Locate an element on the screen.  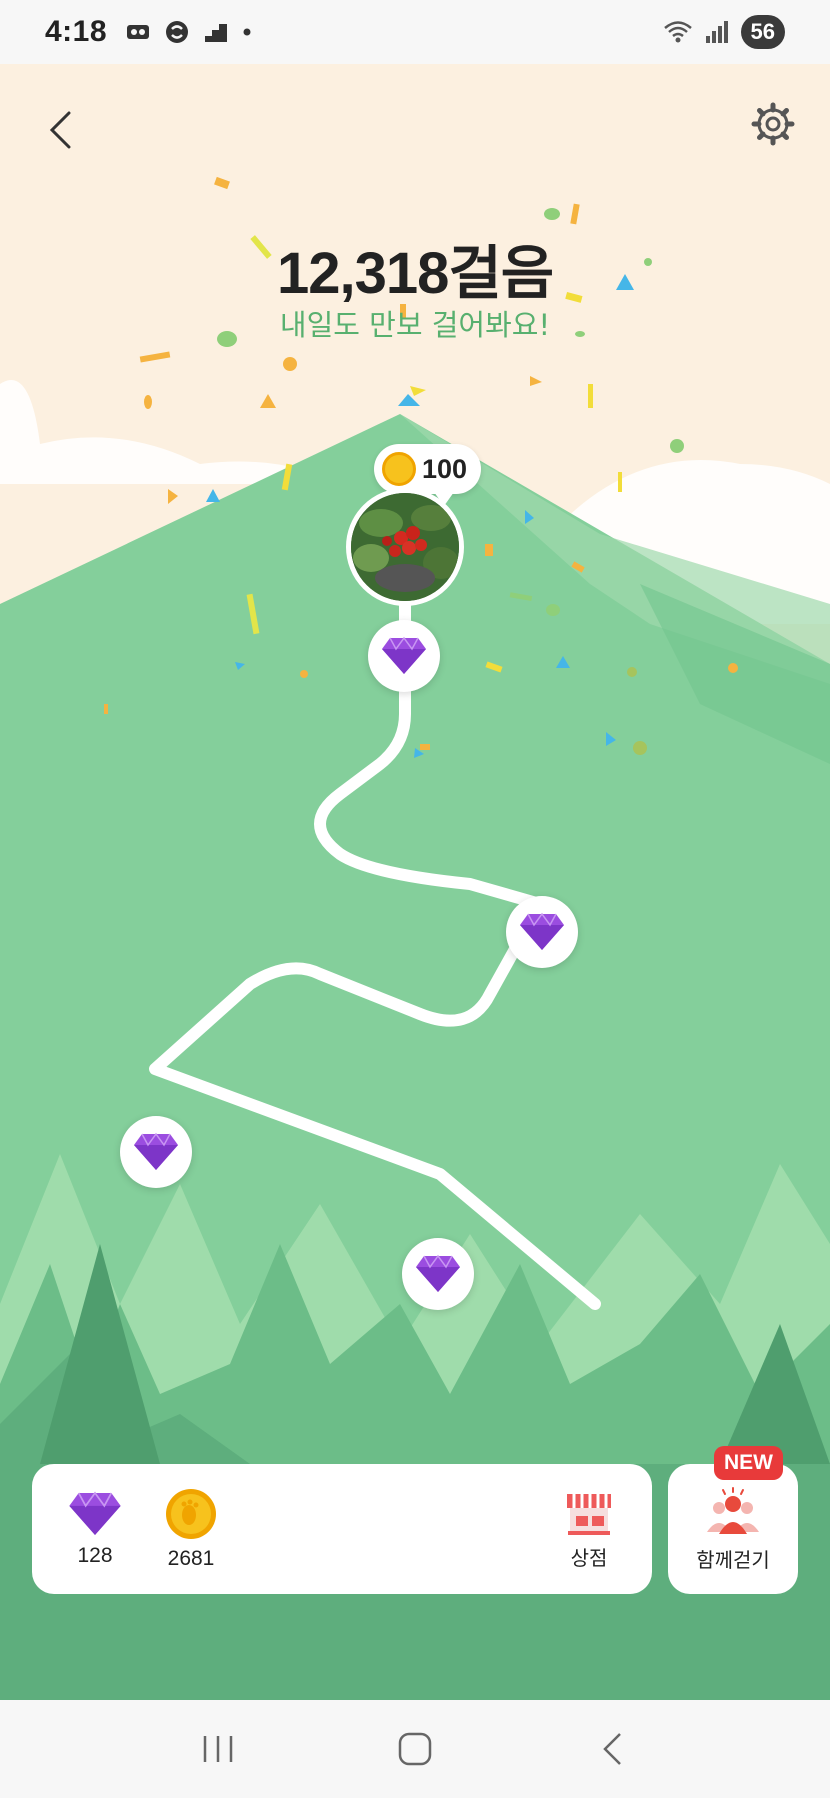
store-icon is located at coordinates (589, 1514).